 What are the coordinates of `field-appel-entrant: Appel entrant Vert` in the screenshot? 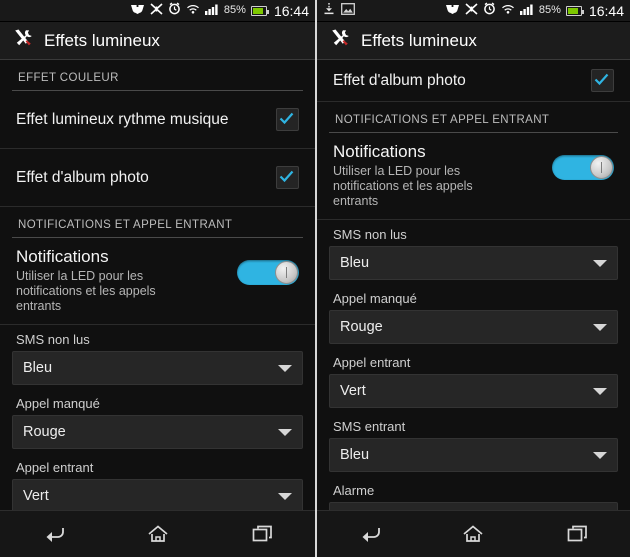 It's located at (473, 378).